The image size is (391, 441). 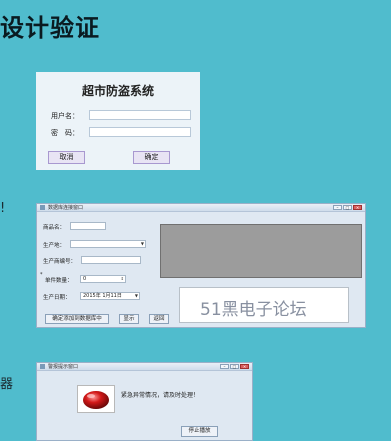 I want to click on alarm-close-button: ×, so click(x=244, y=366).